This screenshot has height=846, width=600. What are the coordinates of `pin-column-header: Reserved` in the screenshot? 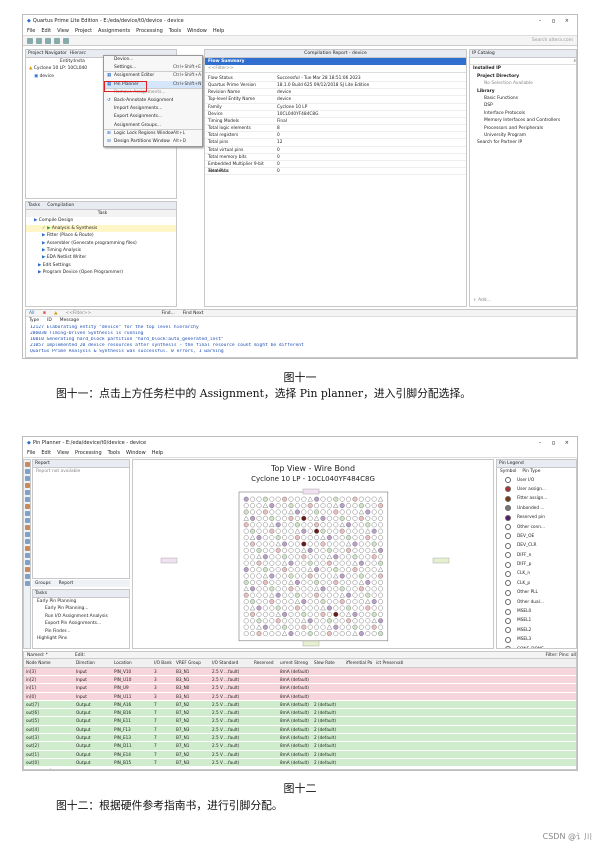 It's located at (265, 662).